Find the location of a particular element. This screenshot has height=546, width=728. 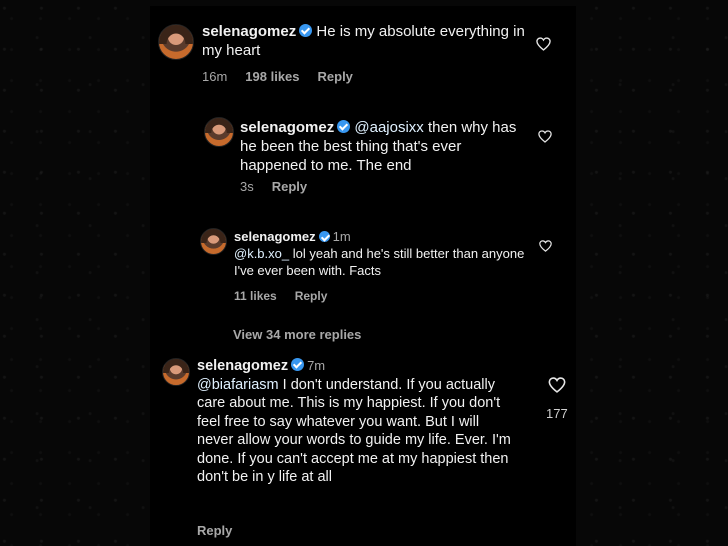

comment-meta: 16m 198 likes Reply is located at coordinates (286, 76).